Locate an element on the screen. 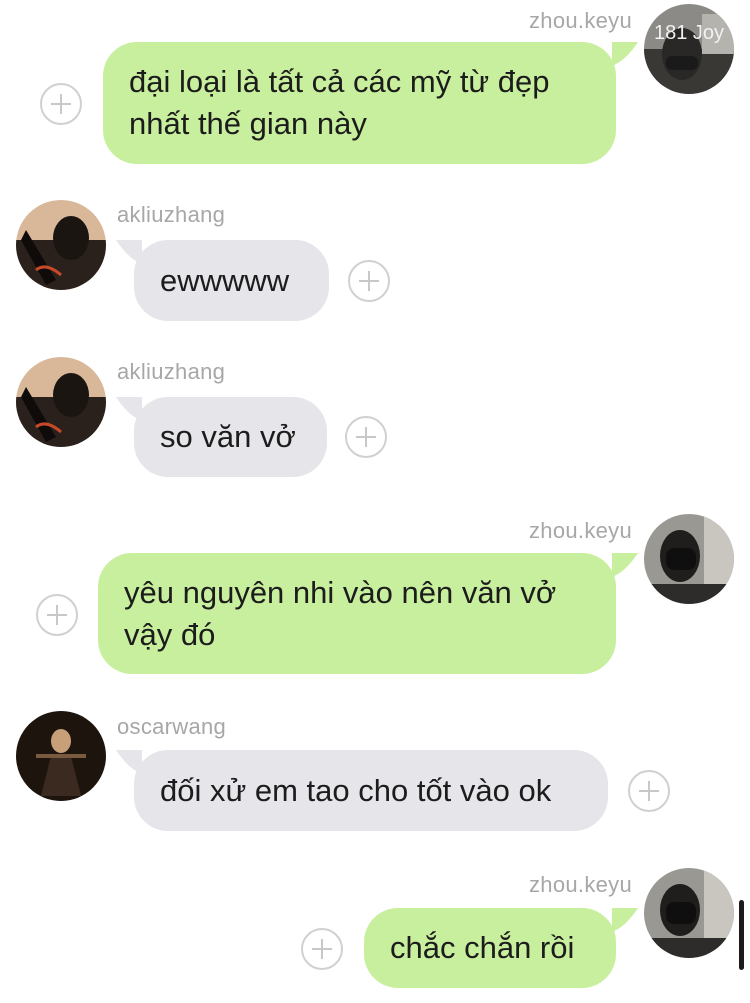 The height and width of the screenshot is (1003, 750). message-text: yêu nguyên nhi vào nên văn vở vậy đó is located at coordinates (340, 613).